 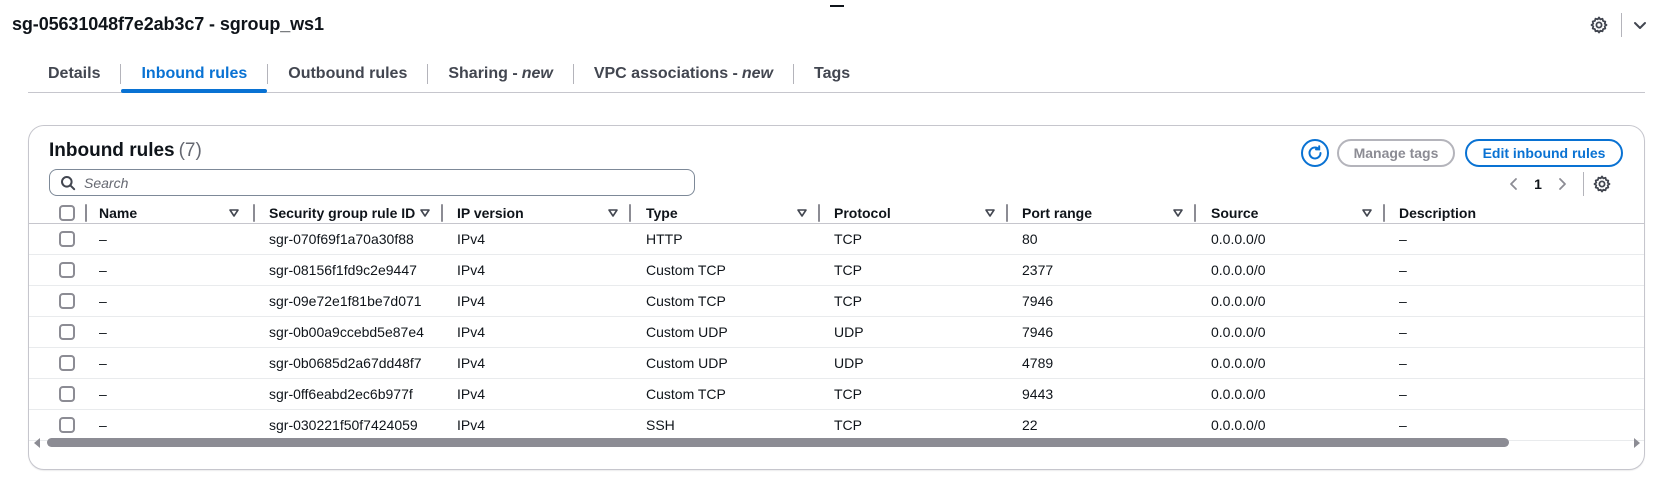 I want to click on tab-label: Outbound rules, so click(x=348, y=73).